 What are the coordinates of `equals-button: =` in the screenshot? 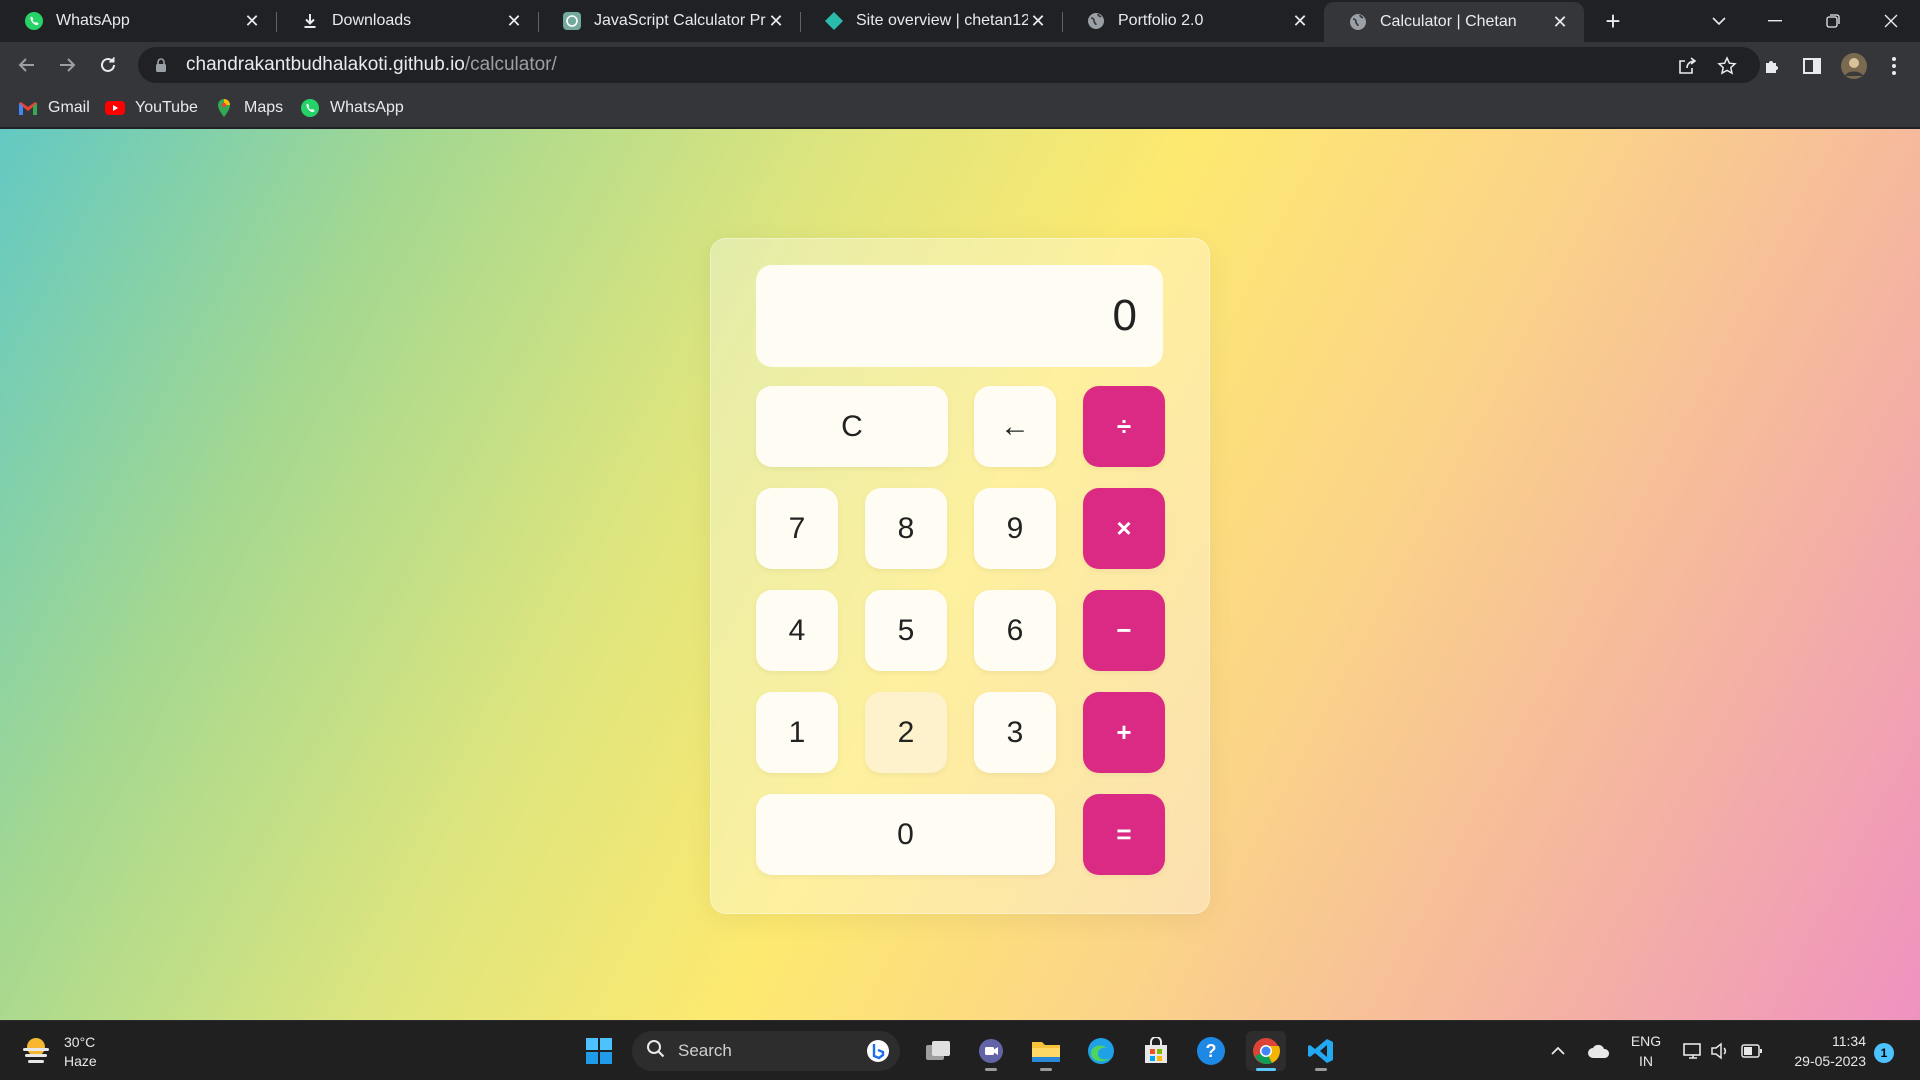 It's located at (1124, 834).